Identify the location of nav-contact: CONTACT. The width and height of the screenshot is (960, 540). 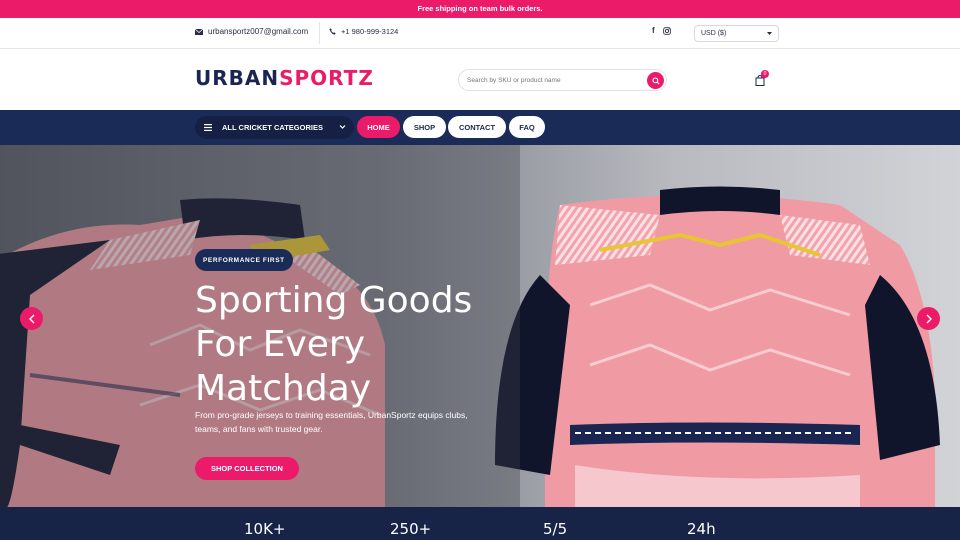
(477, 127).